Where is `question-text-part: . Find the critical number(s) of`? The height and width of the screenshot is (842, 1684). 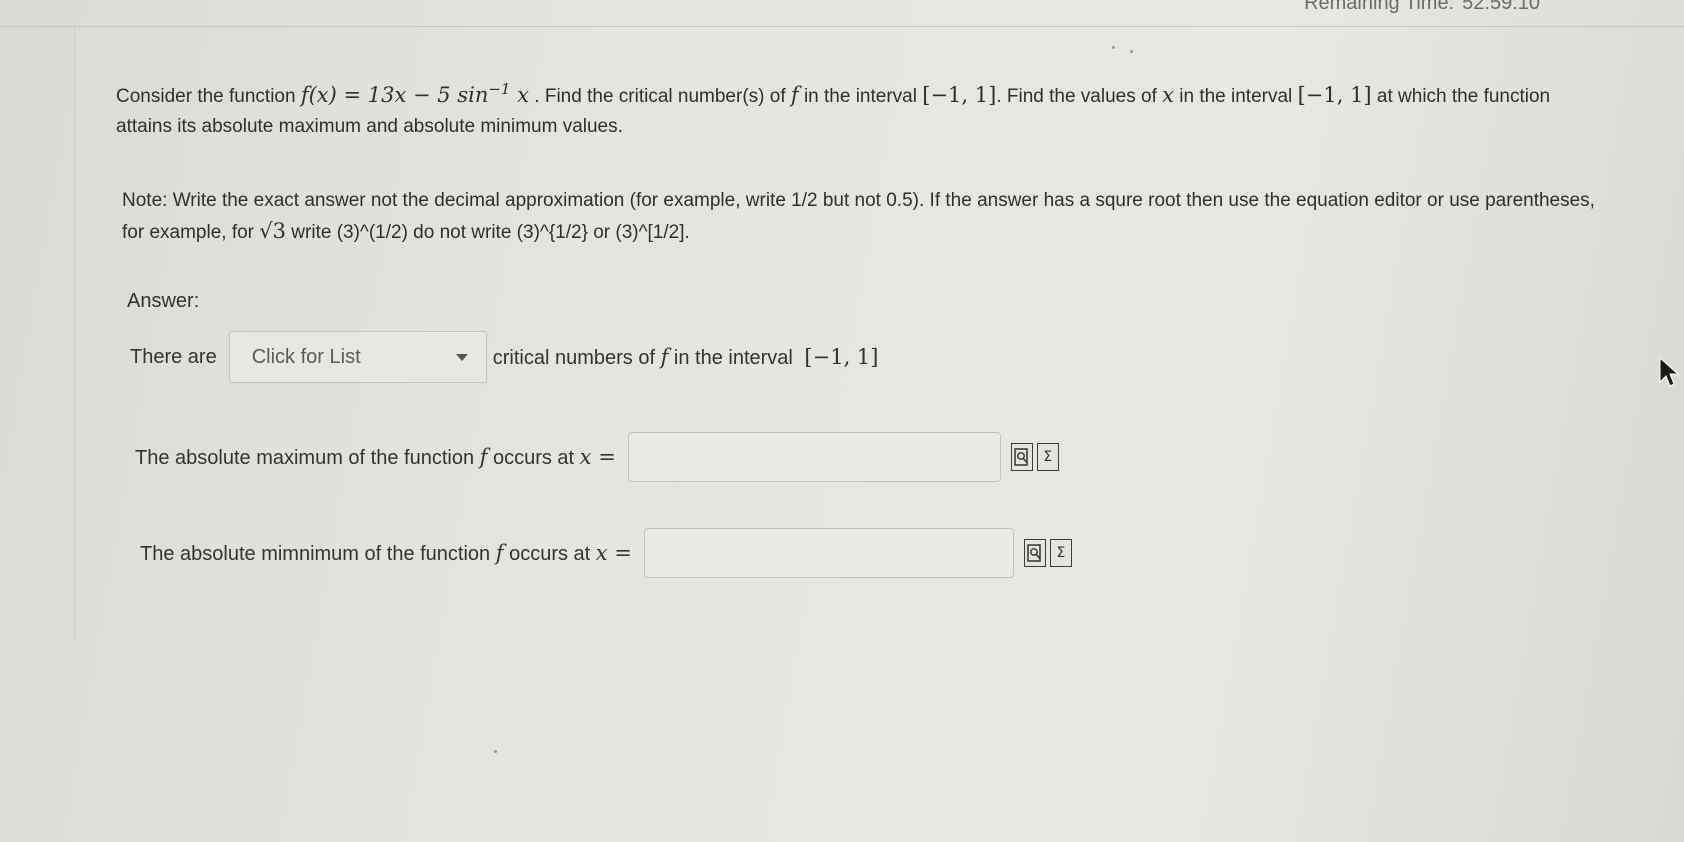 question-text-part: . Find the critical number(s) of is located at coordinates (660, 96).